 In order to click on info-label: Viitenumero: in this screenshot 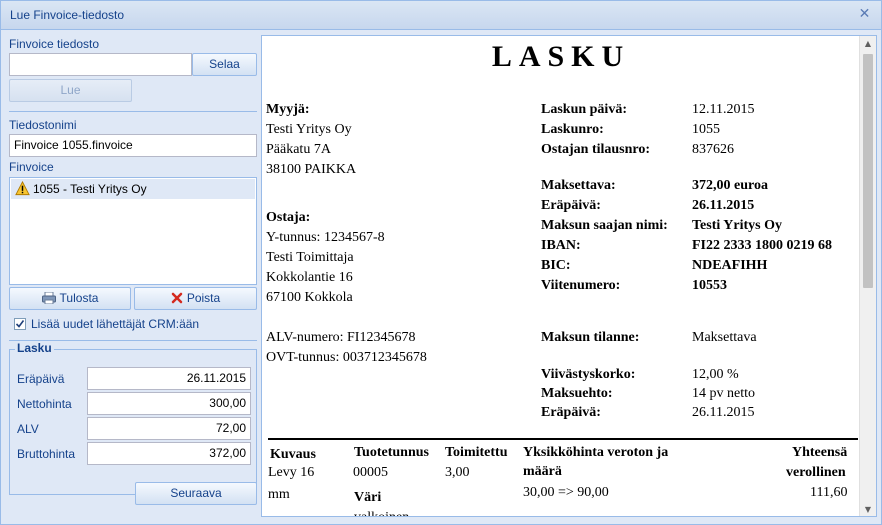, I will do `click(581, 285)`.